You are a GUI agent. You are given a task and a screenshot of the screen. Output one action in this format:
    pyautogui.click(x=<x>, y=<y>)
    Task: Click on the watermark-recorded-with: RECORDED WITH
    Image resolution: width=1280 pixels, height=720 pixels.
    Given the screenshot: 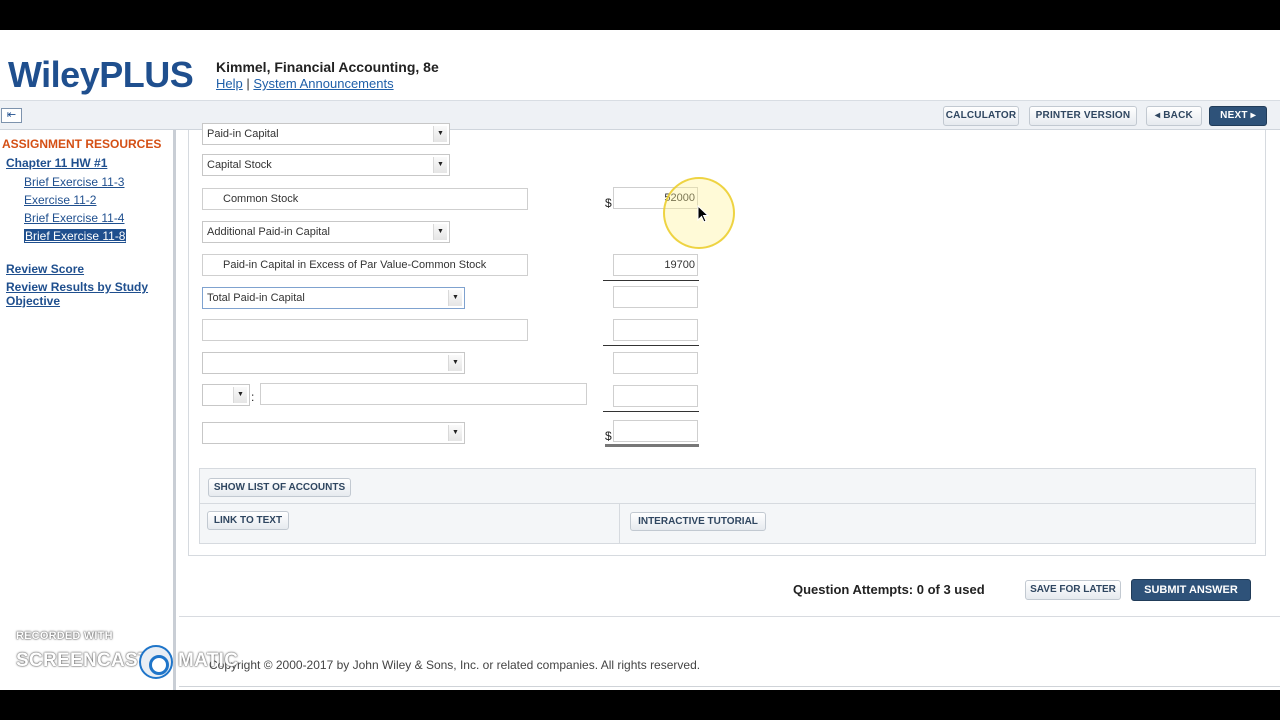 What is the action you would take?
    pyautogui.click(x=64, y=636)
    